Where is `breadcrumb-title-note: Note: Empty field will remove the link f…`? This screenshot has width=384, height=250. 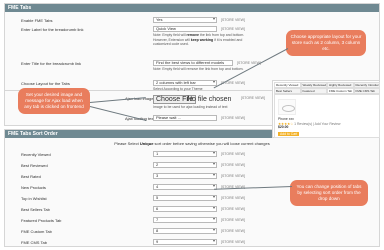
breadcrumb-title-note: Note: Empty field will remove the link f… is located at coordinates (198, 69).